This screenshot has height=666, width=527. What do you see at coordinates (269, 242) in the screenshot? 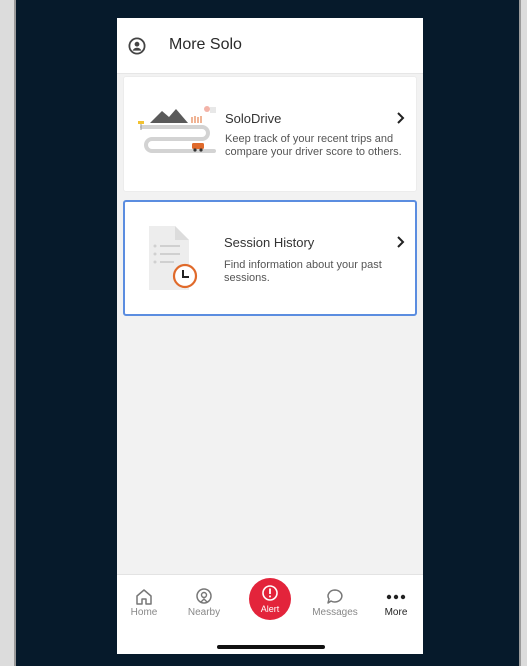
I see `session-history-title: Session History` at bounding box center [269, 242].